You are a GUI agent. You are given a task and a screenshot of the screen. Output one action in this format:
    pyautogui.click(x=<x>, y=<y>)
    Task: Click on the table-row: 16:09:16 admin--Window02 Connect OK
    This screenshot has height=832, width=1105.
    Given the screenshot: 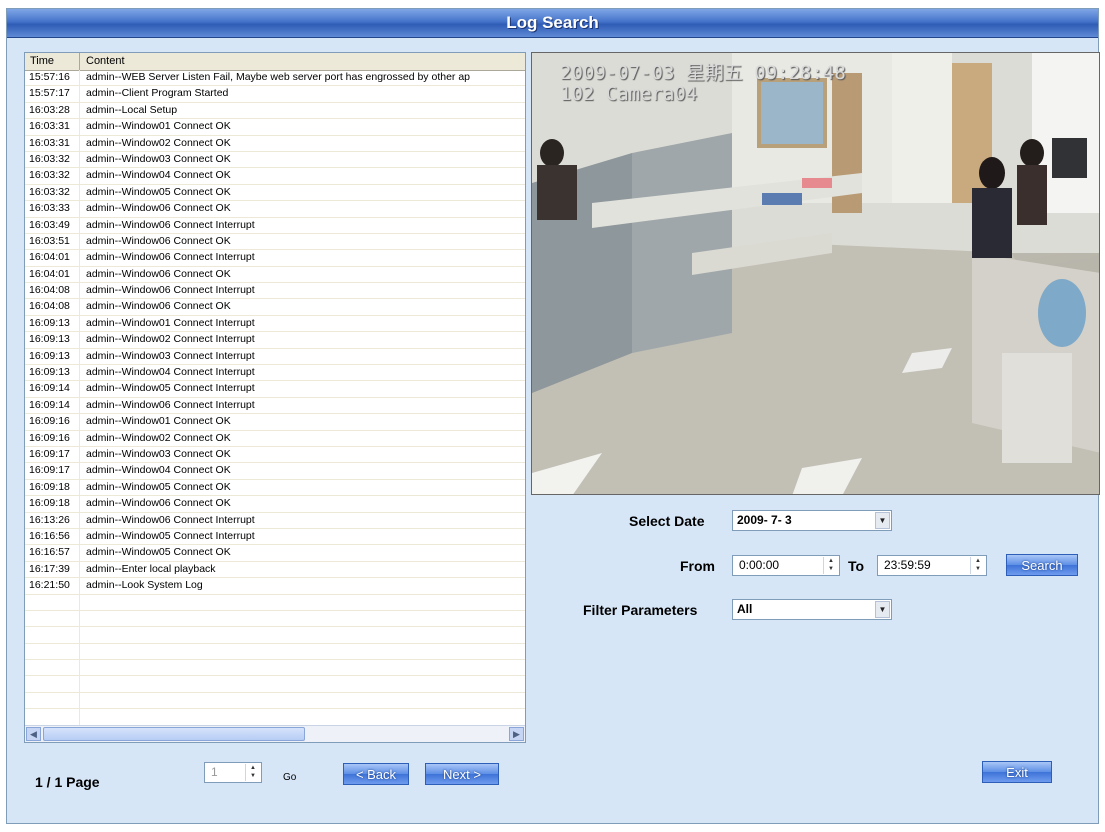 What is the action you would take?
    pyautogui.click(x=275, y=438)
    